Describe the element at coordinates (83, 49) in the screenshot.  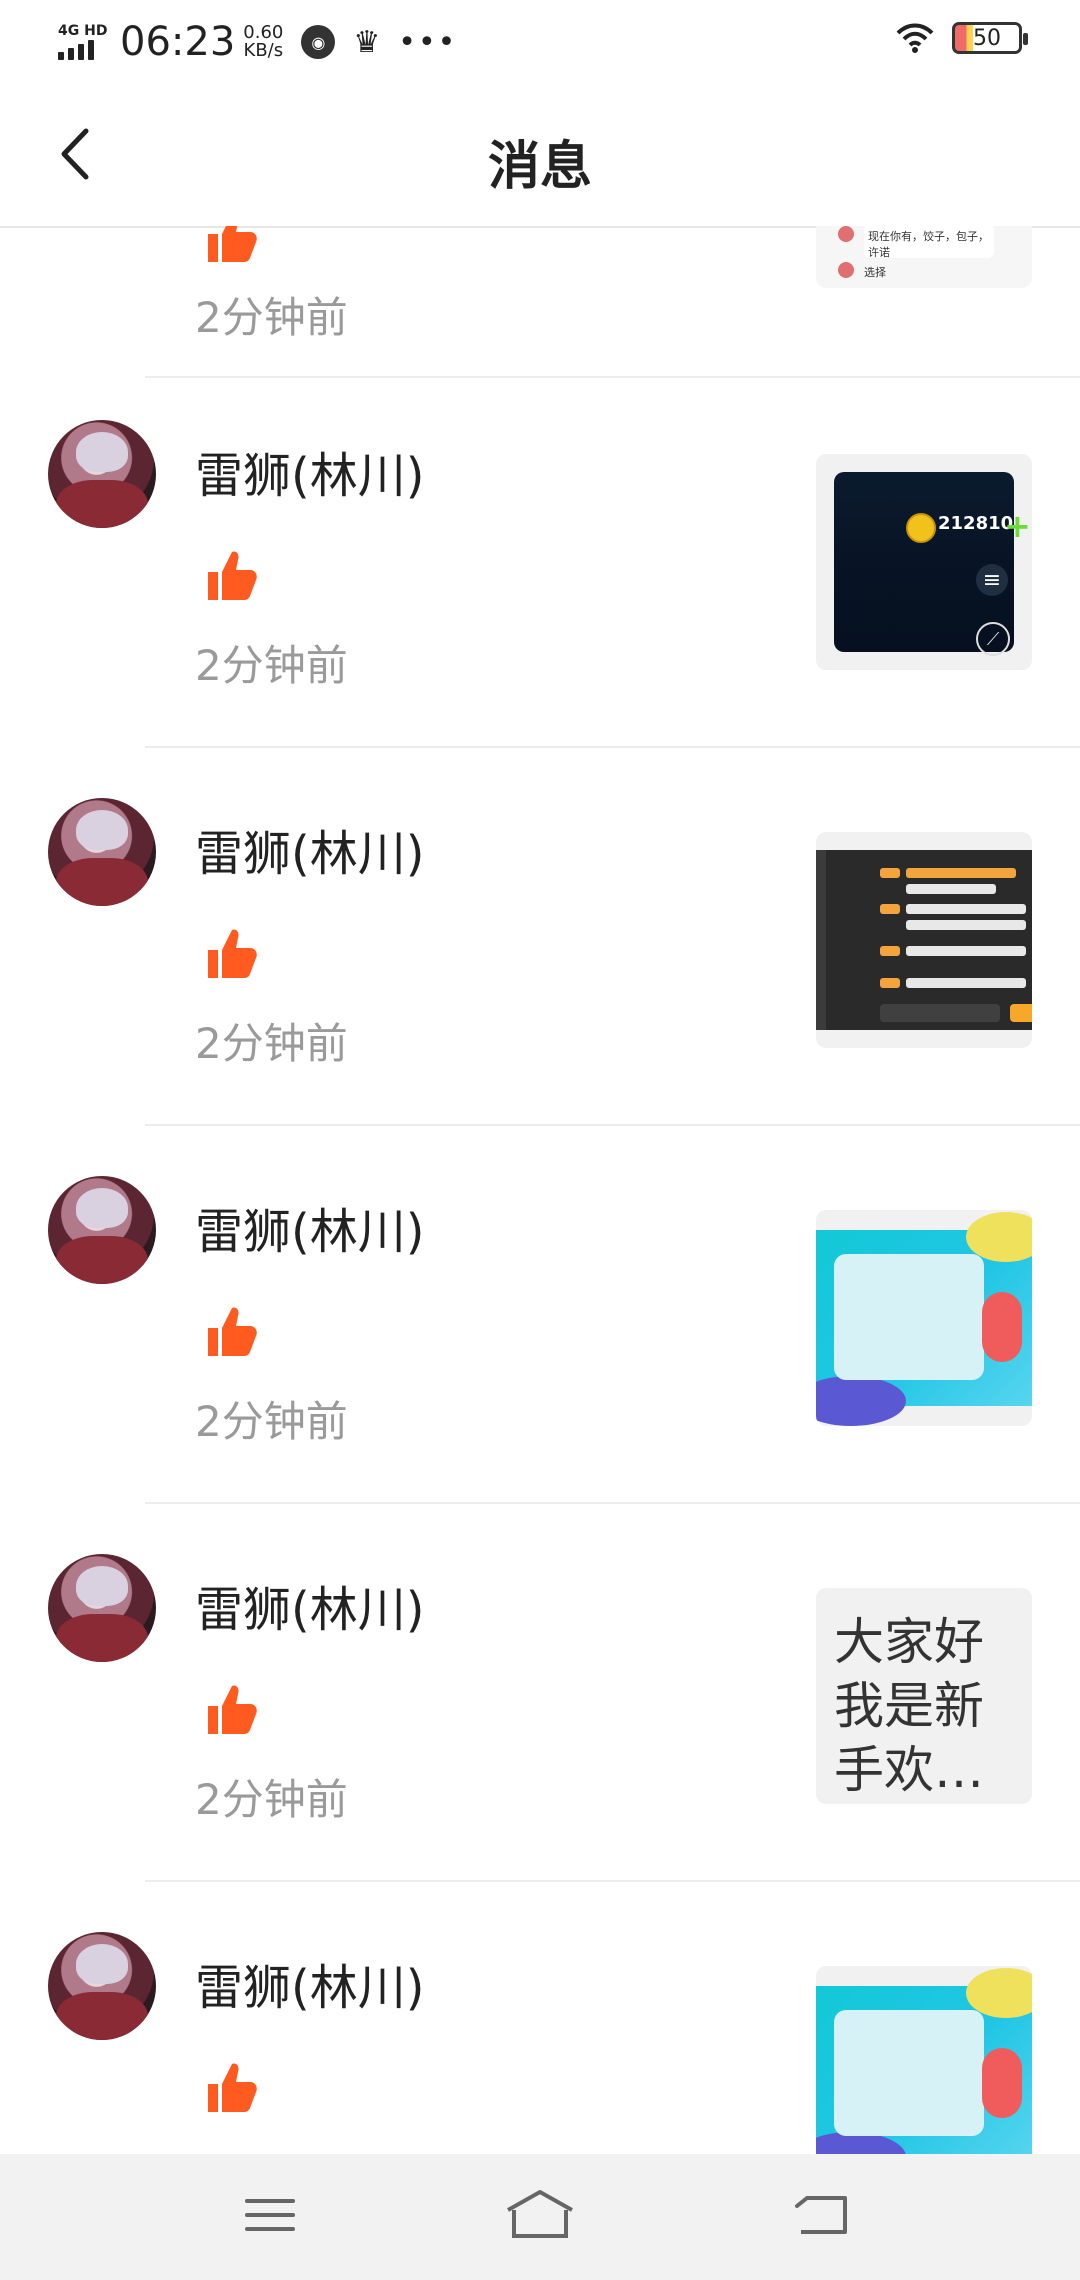
I see `signal-bars-icon` at that location.